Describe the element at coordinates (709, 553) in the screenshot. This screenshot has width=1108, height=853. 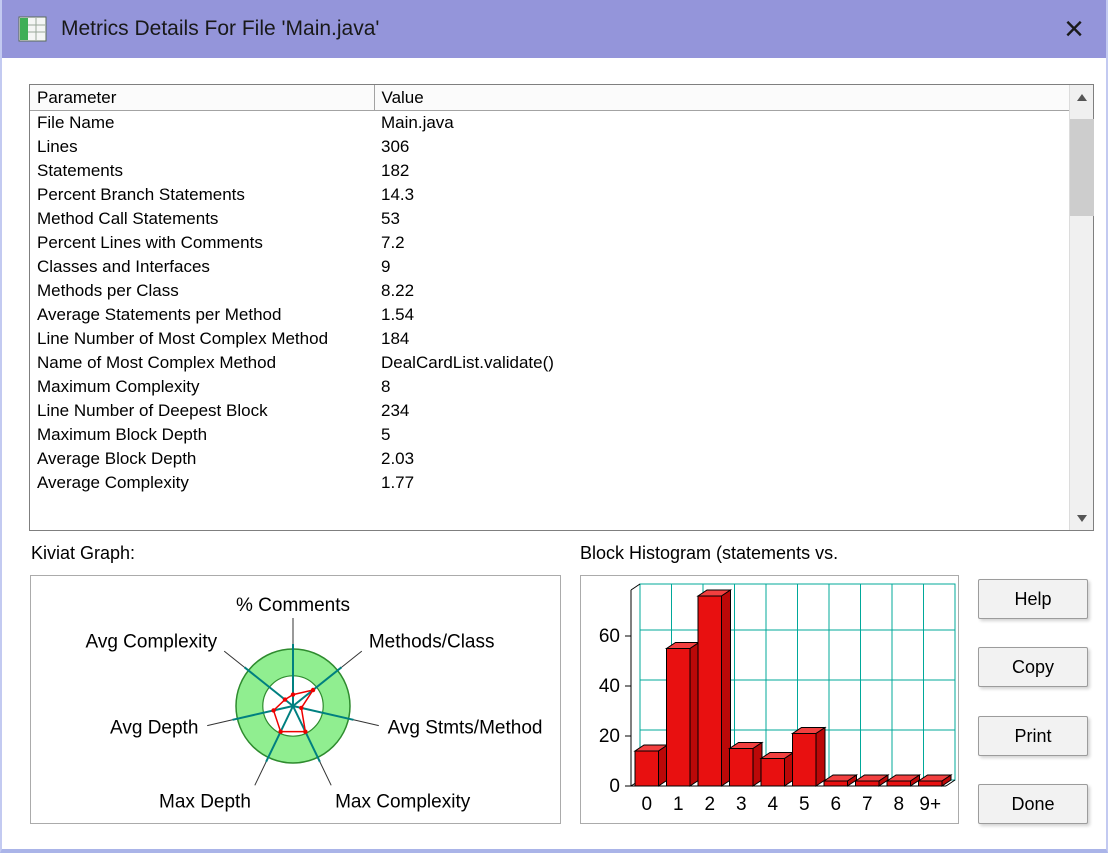
I see `histogram-section-label: Block Histogram (statements vs.` at that location.